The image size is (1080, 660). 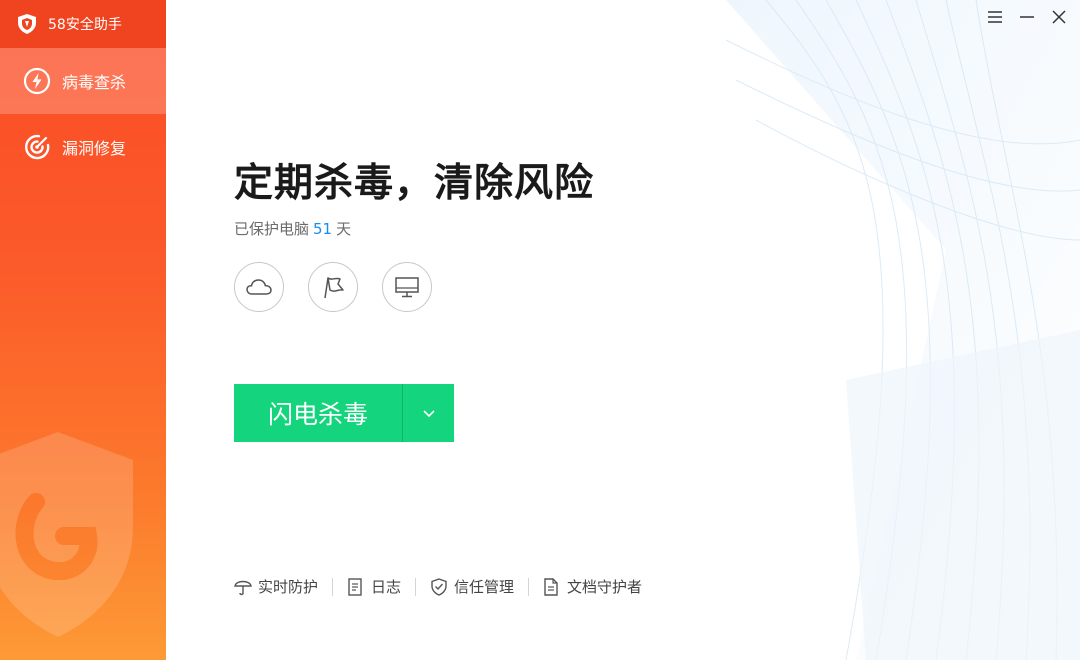 What do you see at coordinates (243, 587) in the screenshot?
I see `umbrella-icon` at bounding box center [243, 587].